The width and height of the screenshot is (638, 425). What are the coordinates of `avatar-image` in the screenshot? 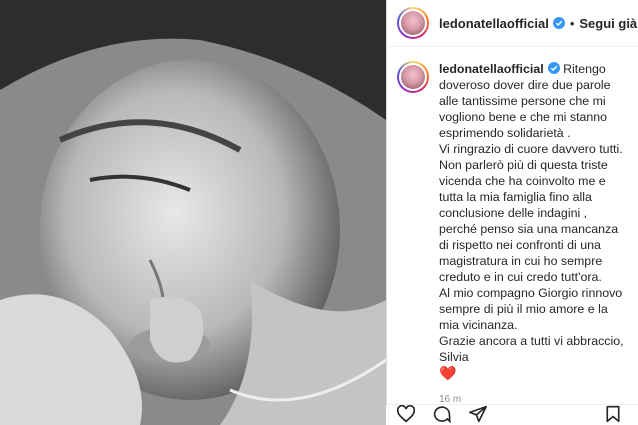 It's located at (413, 23).